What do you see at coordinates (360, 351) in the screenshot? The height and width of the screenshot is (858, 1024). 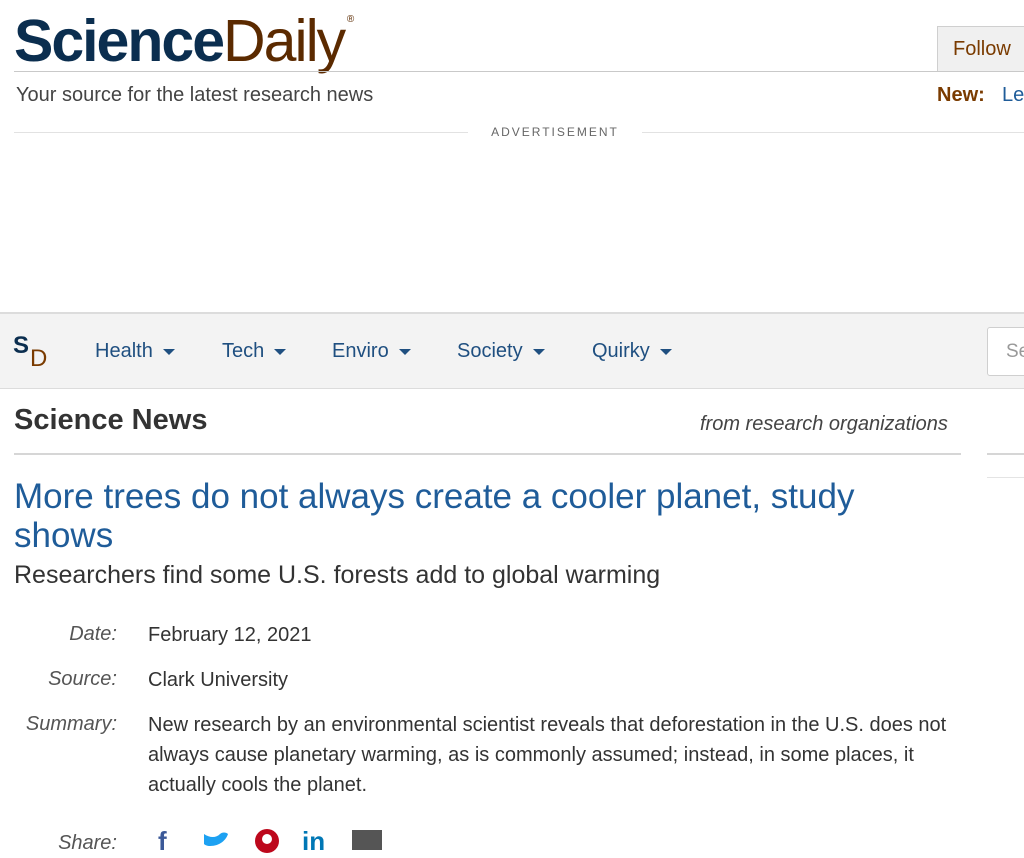 I see `nav-item-label: Enviro` at bounding box center [360, 351].